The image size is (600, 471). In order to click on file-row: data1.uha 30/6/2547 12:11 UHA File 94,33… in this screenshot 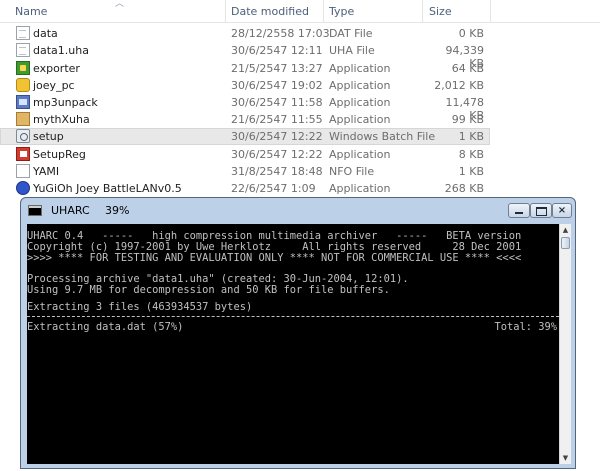, I will do `click(245, 56)`.